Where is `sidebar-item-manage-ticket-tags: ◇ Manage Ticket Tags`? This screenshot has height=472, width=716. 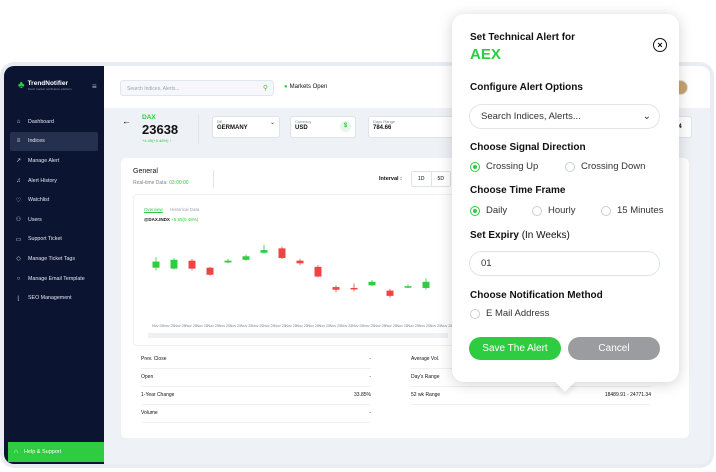
sidebar-item-manage-ticket-tags: ◇ Manage Ticket Tags is located at coordinates (54, 259).